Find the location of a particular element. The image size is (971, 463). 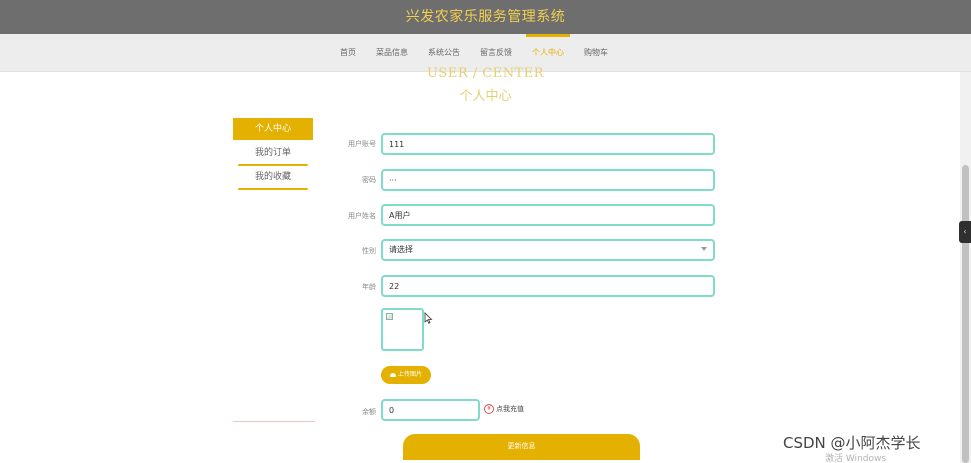

sidebar-divider is located at coordinates (274, 421).